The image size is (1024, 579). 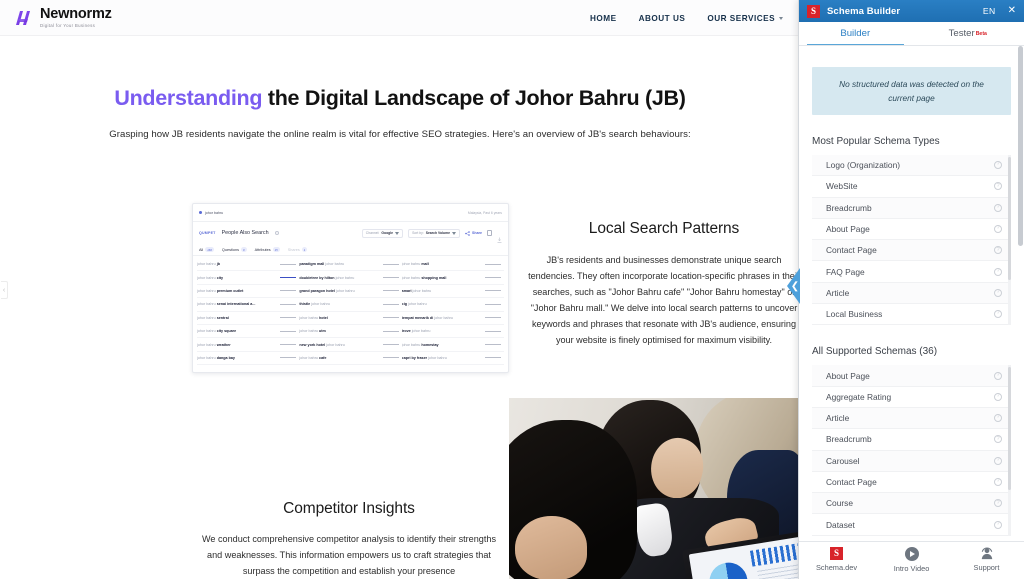 I want to click on schema-label: Course, so click(x=839, y=503).